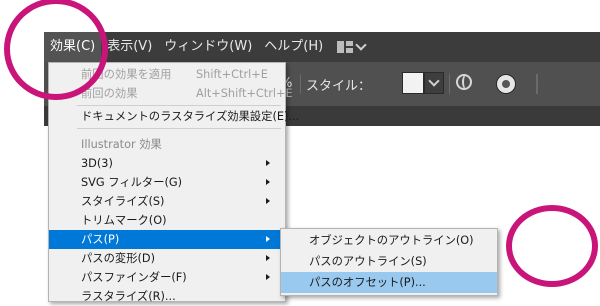 This screenshot has width=600, height=306. I want to click on menu-item-3d: 3D(3), so click(167, 163).